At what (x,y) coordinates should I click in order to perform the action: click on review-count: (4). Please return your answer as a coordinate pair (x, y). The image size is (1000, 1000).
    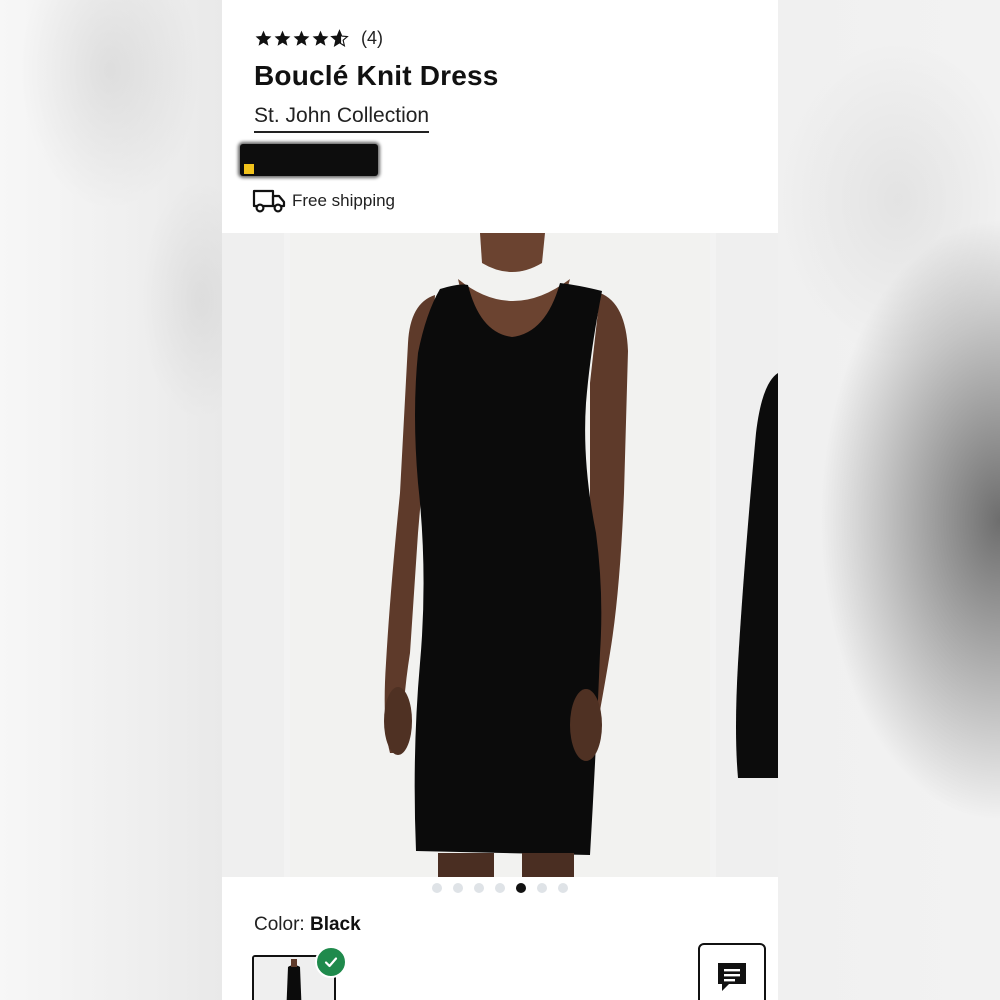
    Looking at the image, I should click on (372, 38).